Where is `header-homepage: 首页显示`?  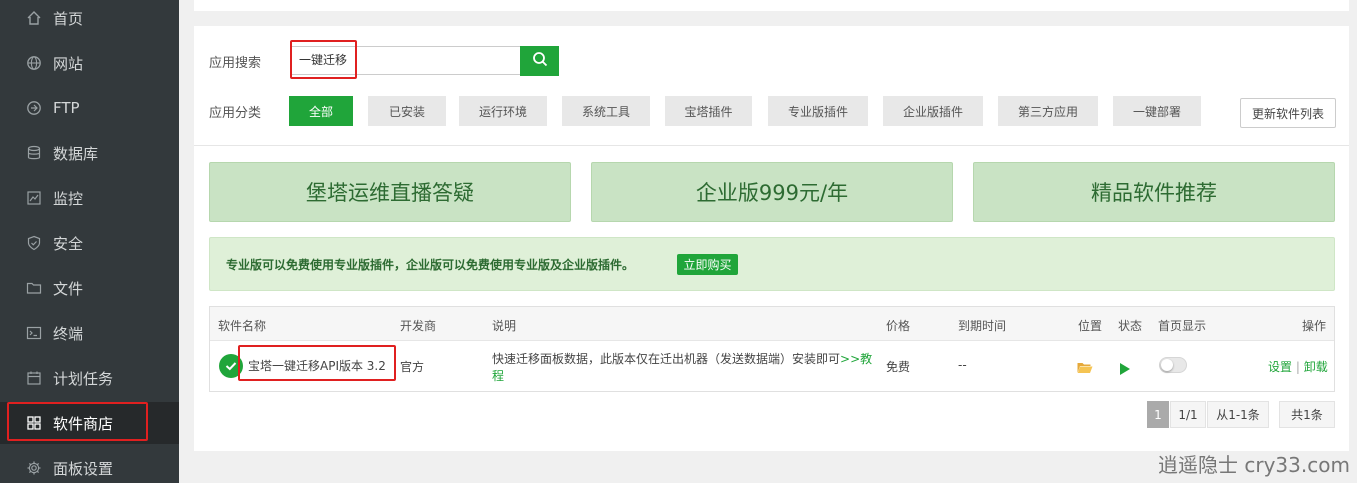
header-homepage: 首页显示 is located at coordinates (1182, 326).